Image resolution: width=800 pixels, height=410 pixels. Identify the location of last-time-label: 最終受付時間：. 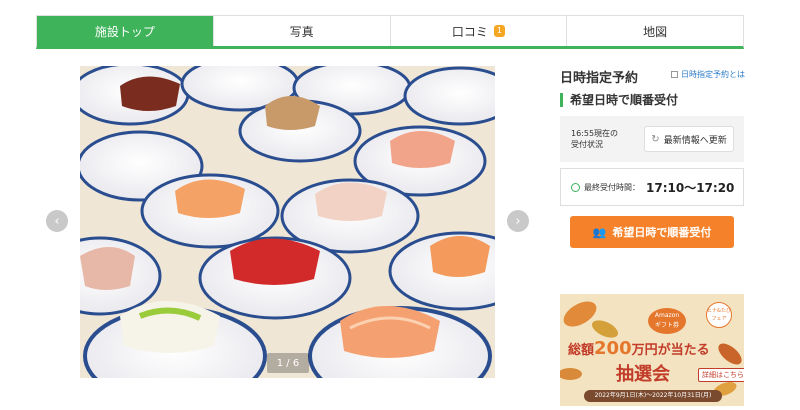
(612, 187).